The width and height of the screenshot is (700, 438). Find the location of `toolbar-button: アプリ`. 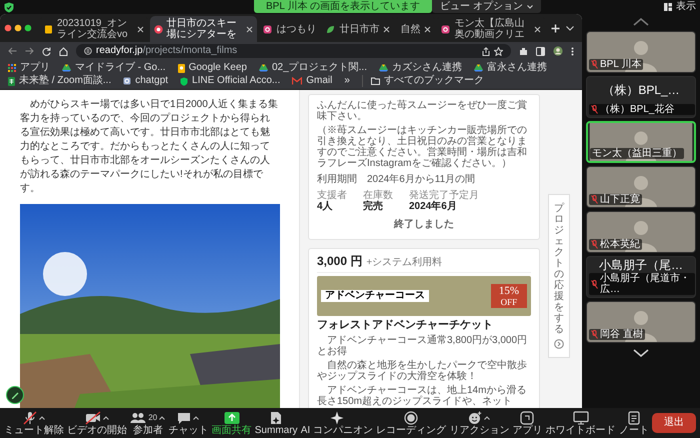

toolbar-button: アプリ is located at coordinates (527, 423).